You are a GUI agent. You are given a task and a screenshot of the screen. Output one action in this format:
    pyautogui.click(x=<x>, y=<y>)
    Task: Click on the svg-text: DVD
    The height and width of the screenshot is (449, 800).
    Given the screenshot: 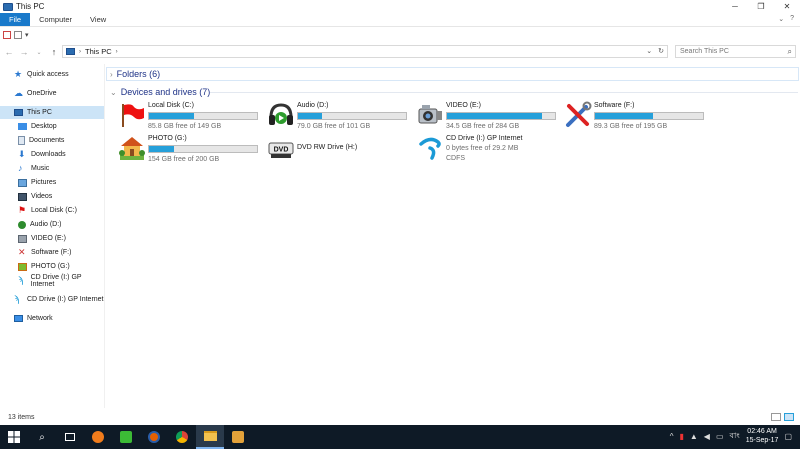 What is the action you would take?
    pyautogui.click(x=281, y=150)
    